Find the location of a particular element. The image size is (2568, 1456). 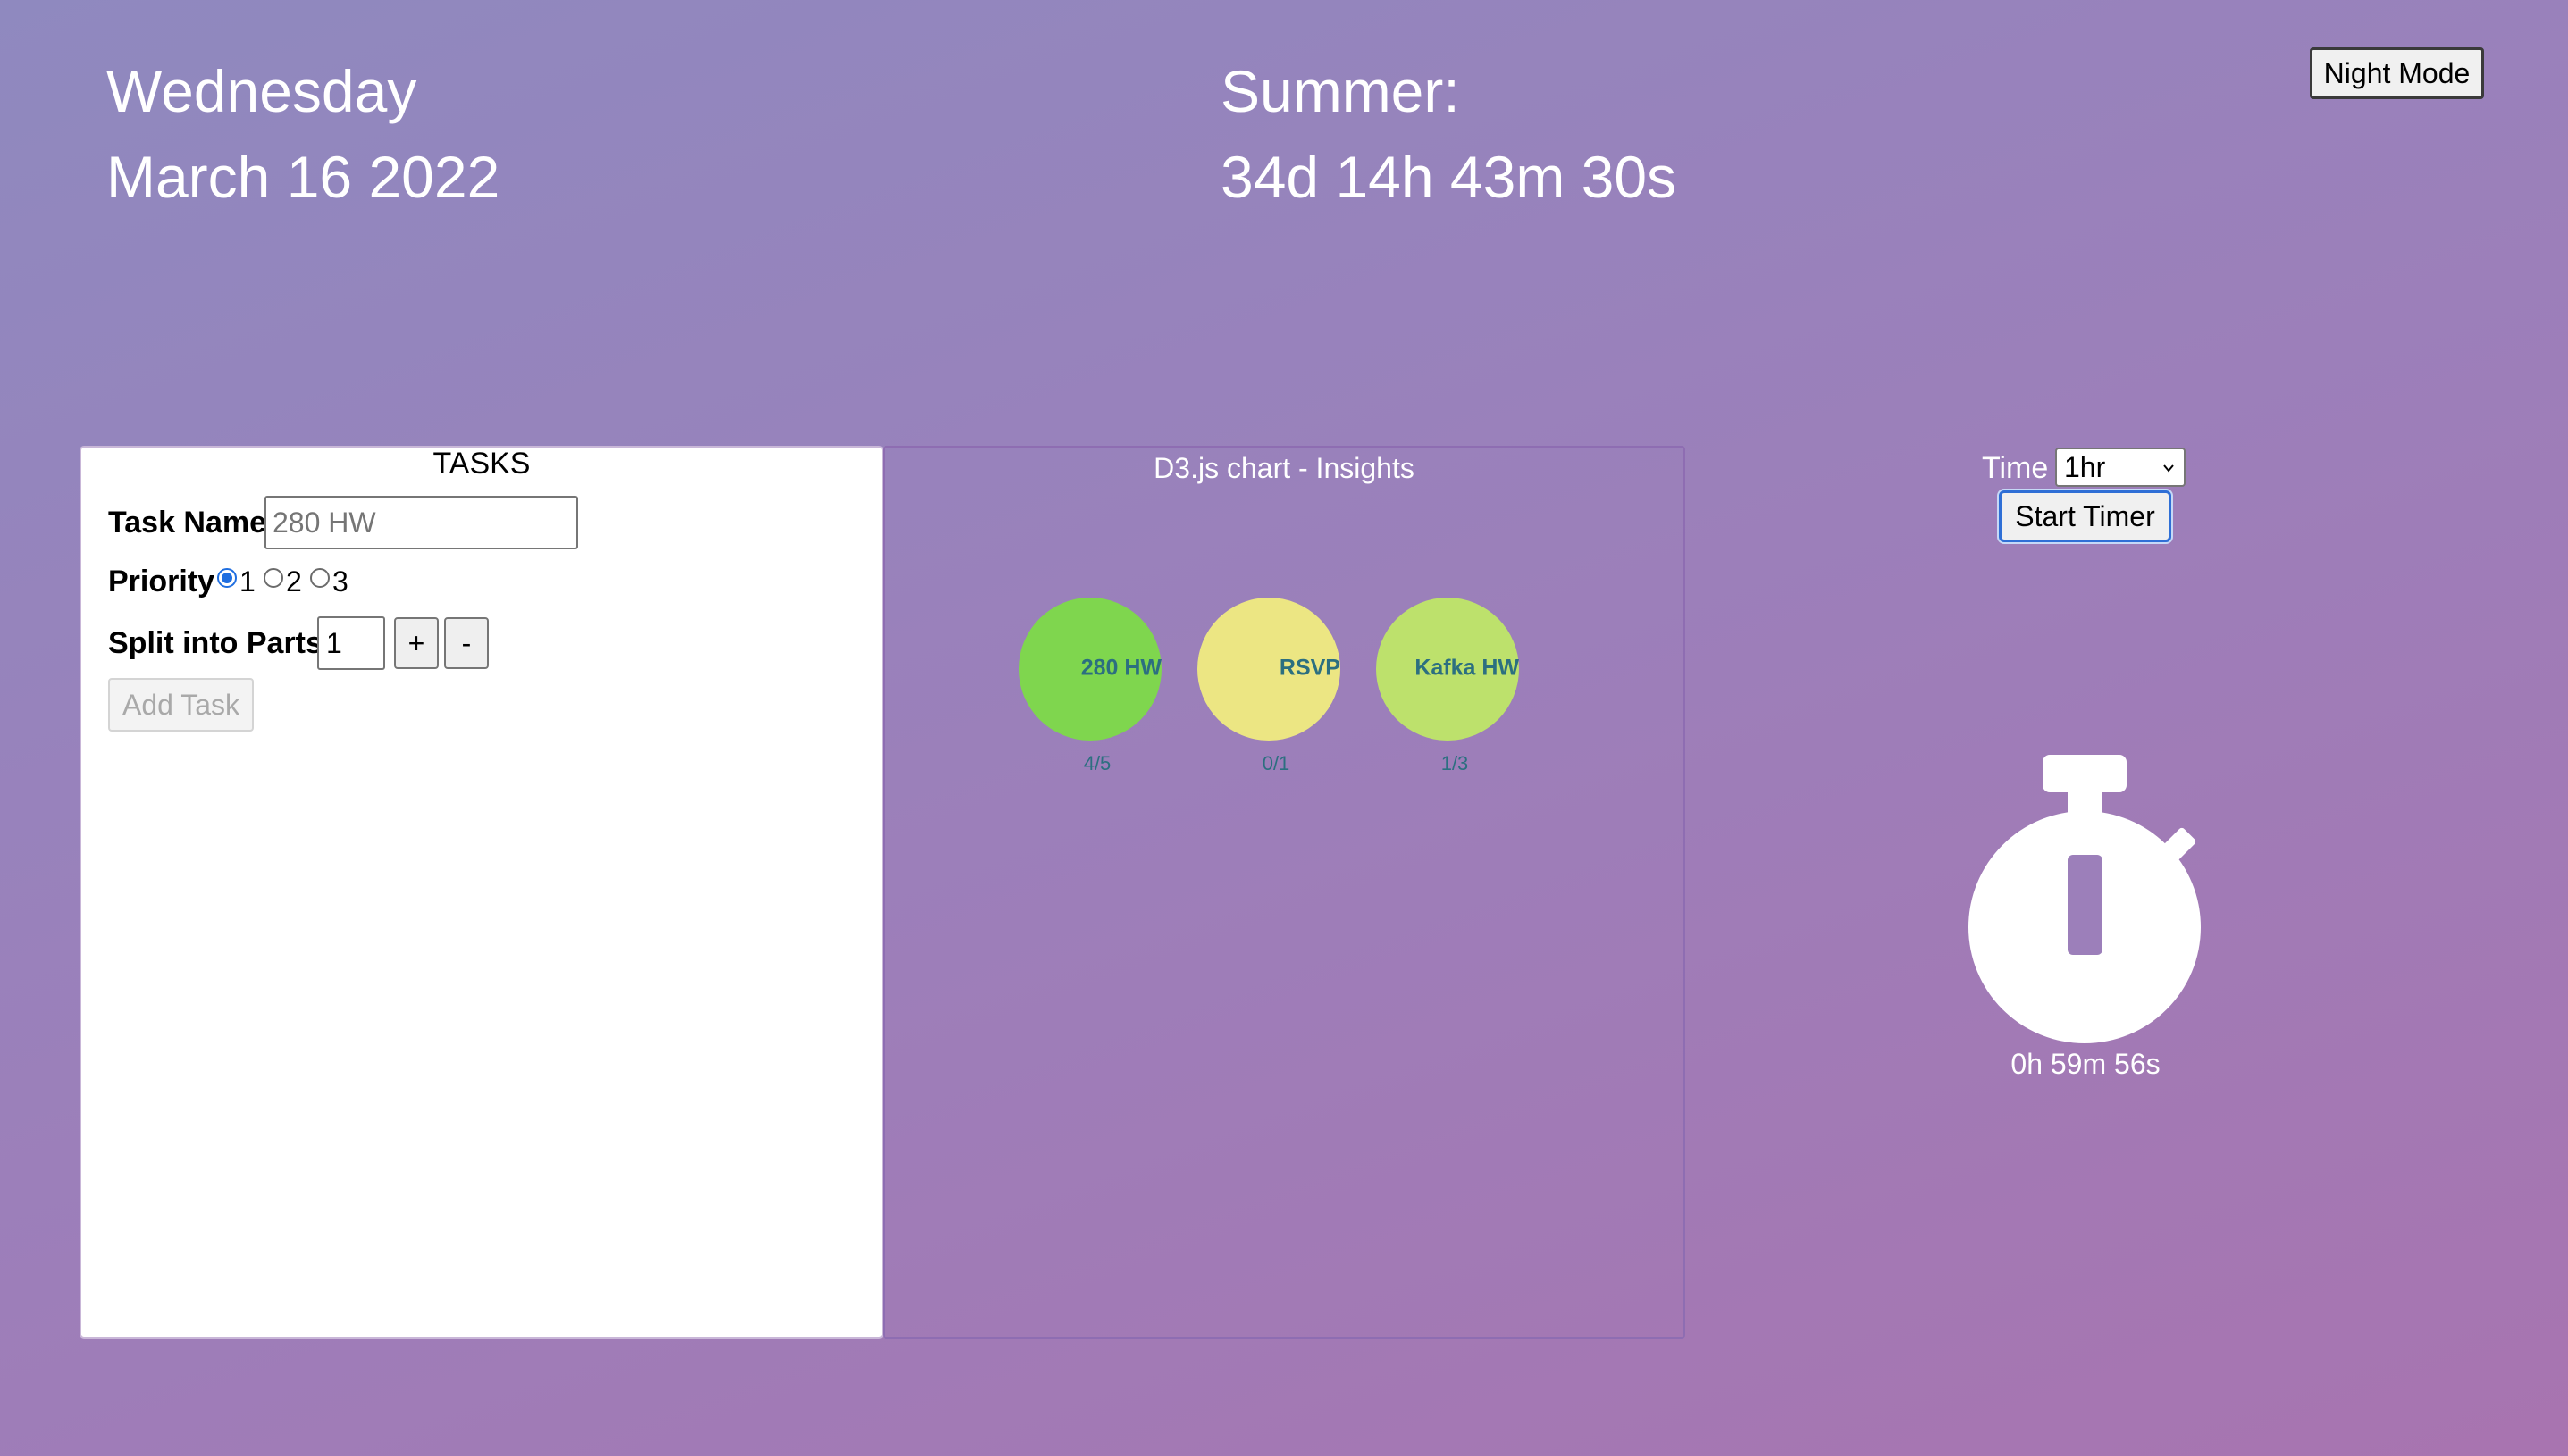

night-mode-button: Night Mode is located at coordinates (2397, 73).